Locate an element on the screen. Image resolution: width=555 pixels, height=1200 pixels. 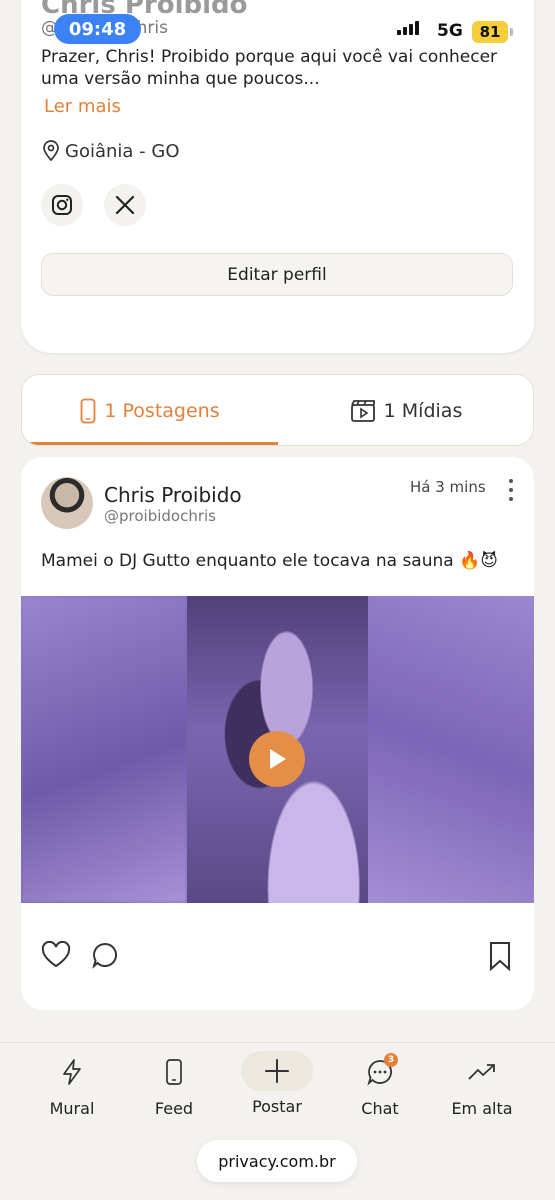
x-icon is located at coordinates (125, 205).